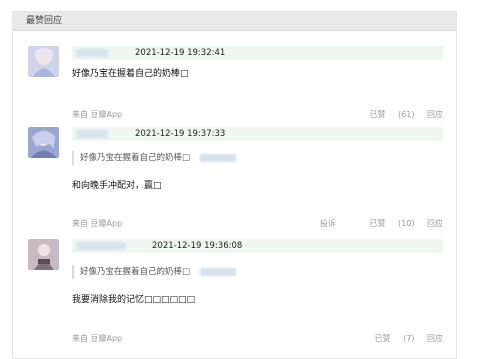  Describe the element at coordinates (130, 74) in the screenshot. I see `comment-text: 好像乃宝在握着自己的奶棒□` at that location.